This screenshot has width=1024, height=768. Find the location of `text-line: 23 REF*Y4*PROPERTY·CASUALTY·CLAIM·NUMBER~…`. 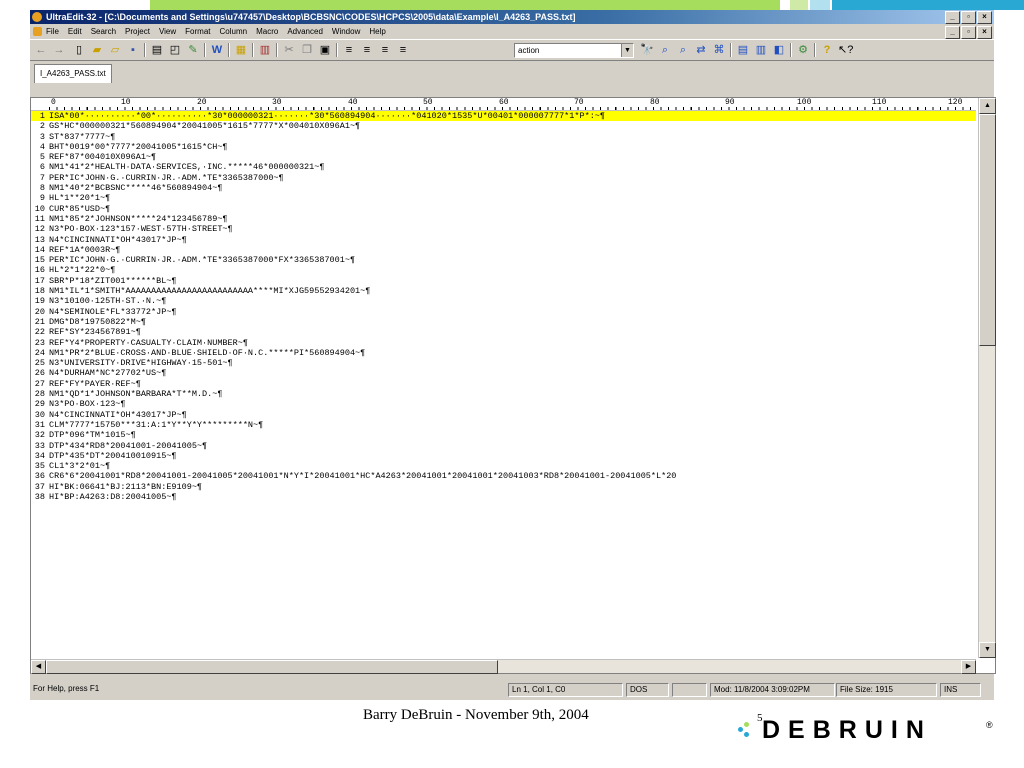

text-line: 23 REF*Y4*PROPERTY·CASUALTY·CLAIM·NUMBER~… is located at coordinates (503, 343).